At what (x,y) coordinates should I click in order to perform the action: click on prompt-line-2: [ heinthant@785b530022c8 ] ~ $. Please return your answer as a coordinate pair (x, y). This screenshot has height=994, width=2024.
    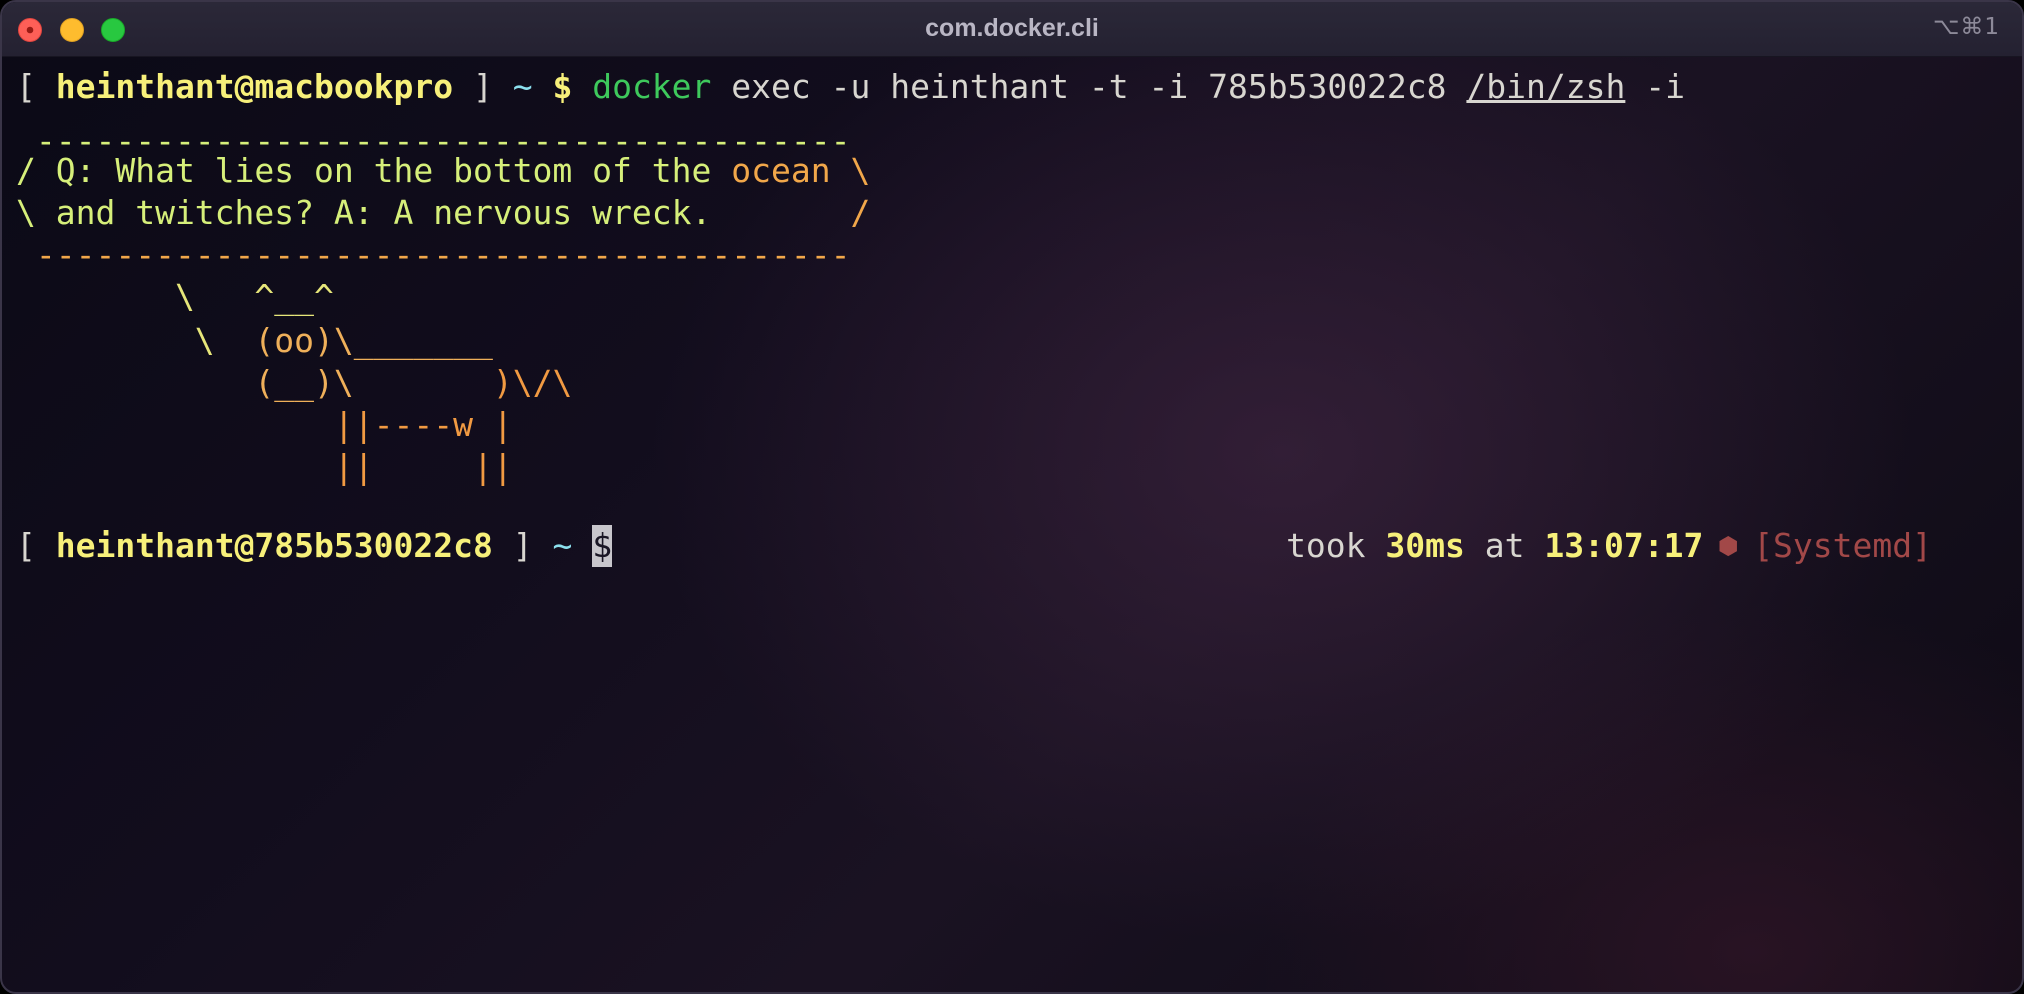
    Looking at the image, I should click on (314, 546).